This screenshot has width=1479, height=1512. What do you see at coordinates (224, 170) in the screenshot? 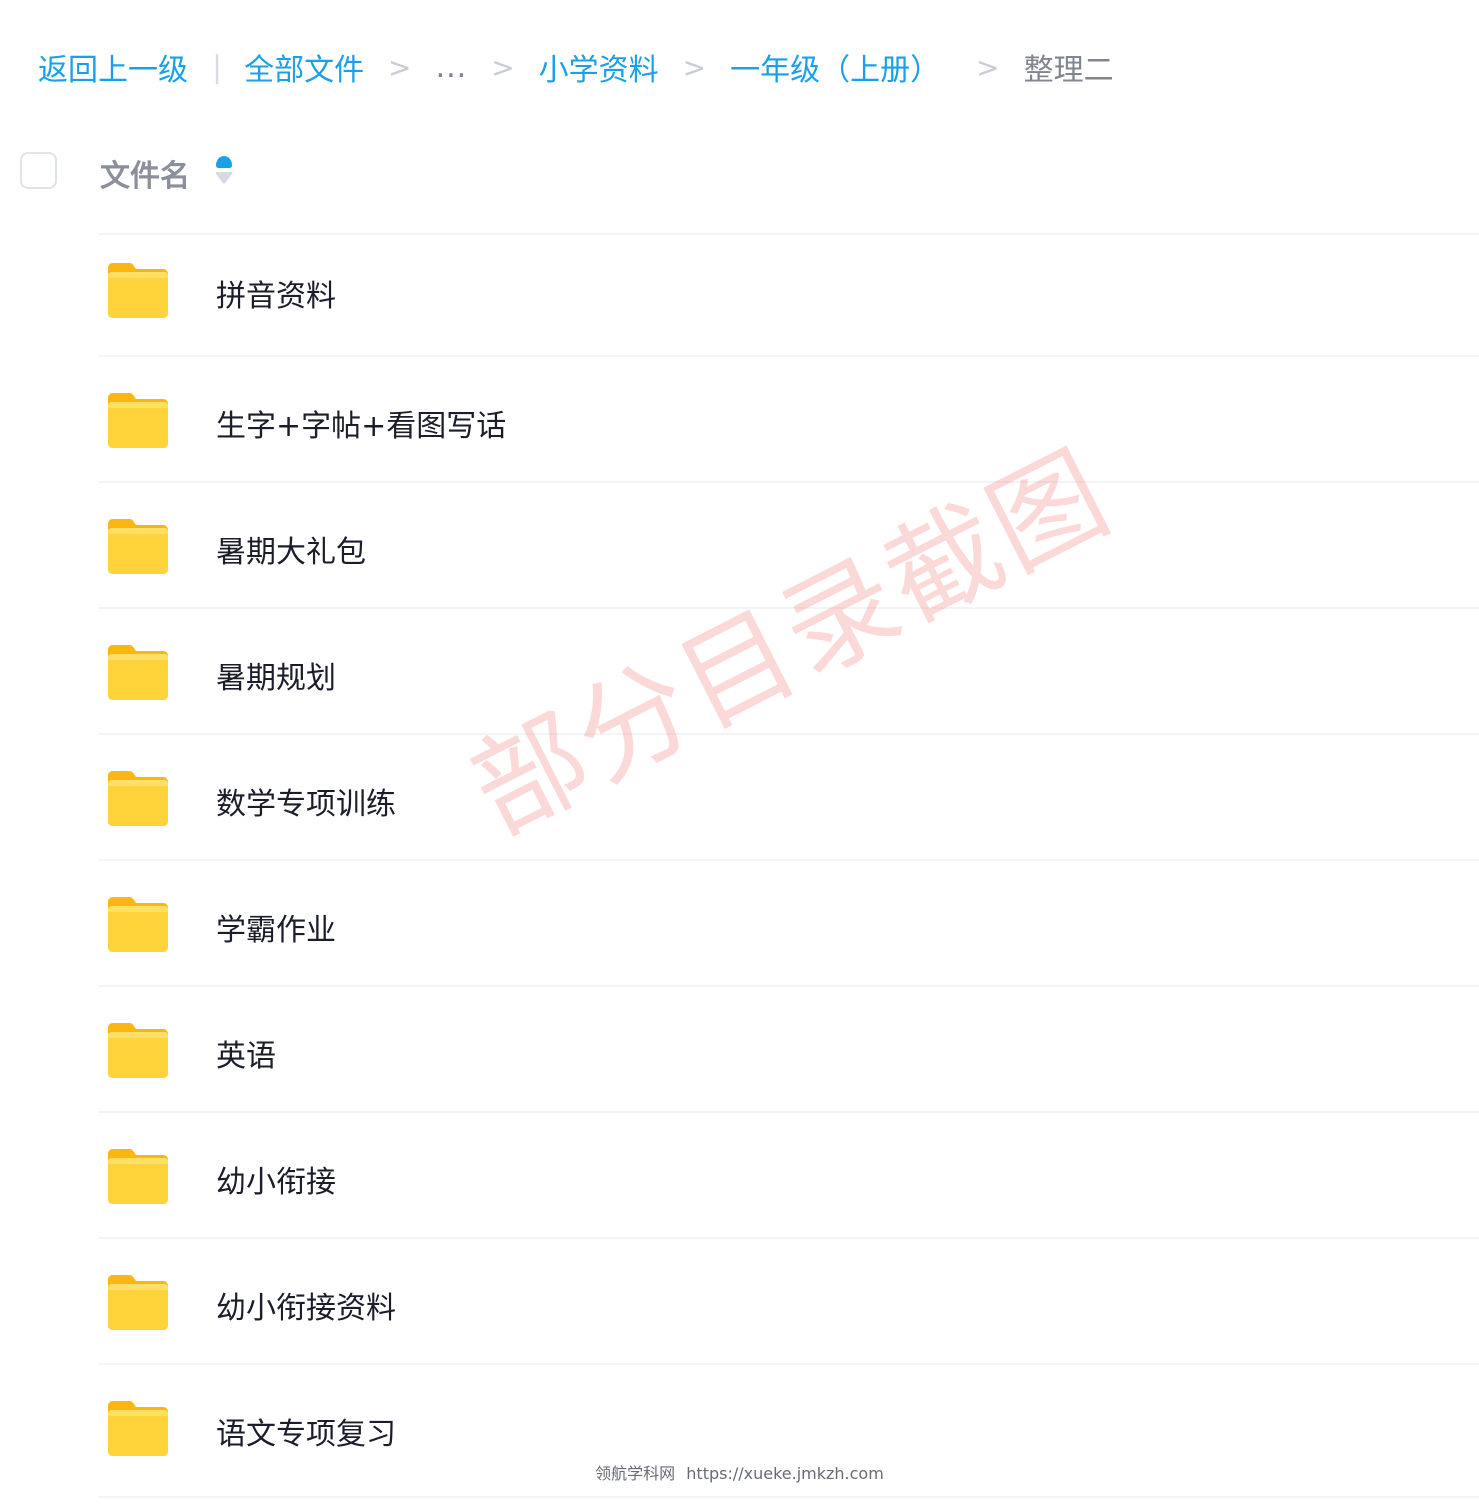
I see `sort-ascending-icon` at bounding box center [224, 170].